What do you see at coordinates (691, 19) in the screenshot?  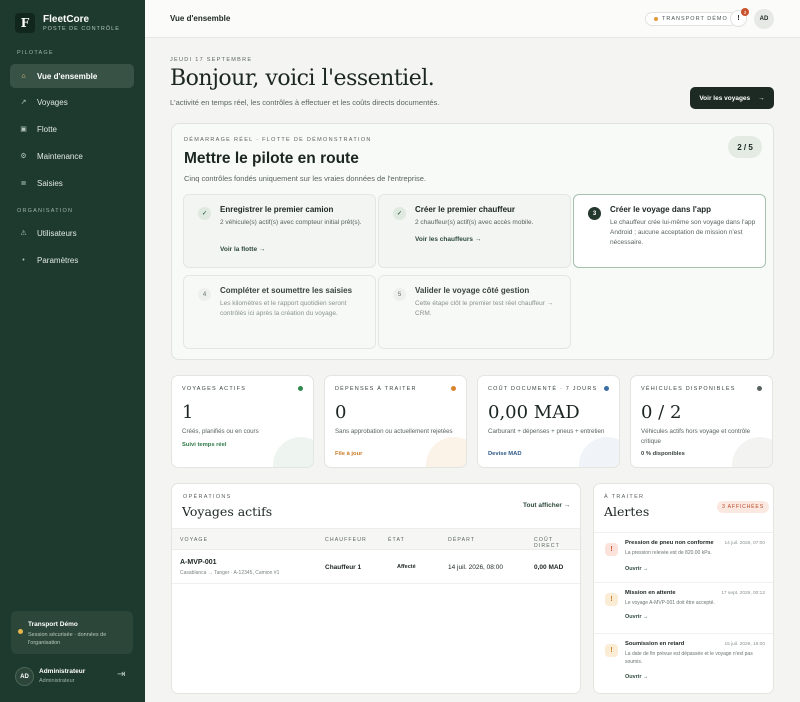 I see `organisation-chip: TRANSPORT DÉMO` at bounding box center [691, 19].